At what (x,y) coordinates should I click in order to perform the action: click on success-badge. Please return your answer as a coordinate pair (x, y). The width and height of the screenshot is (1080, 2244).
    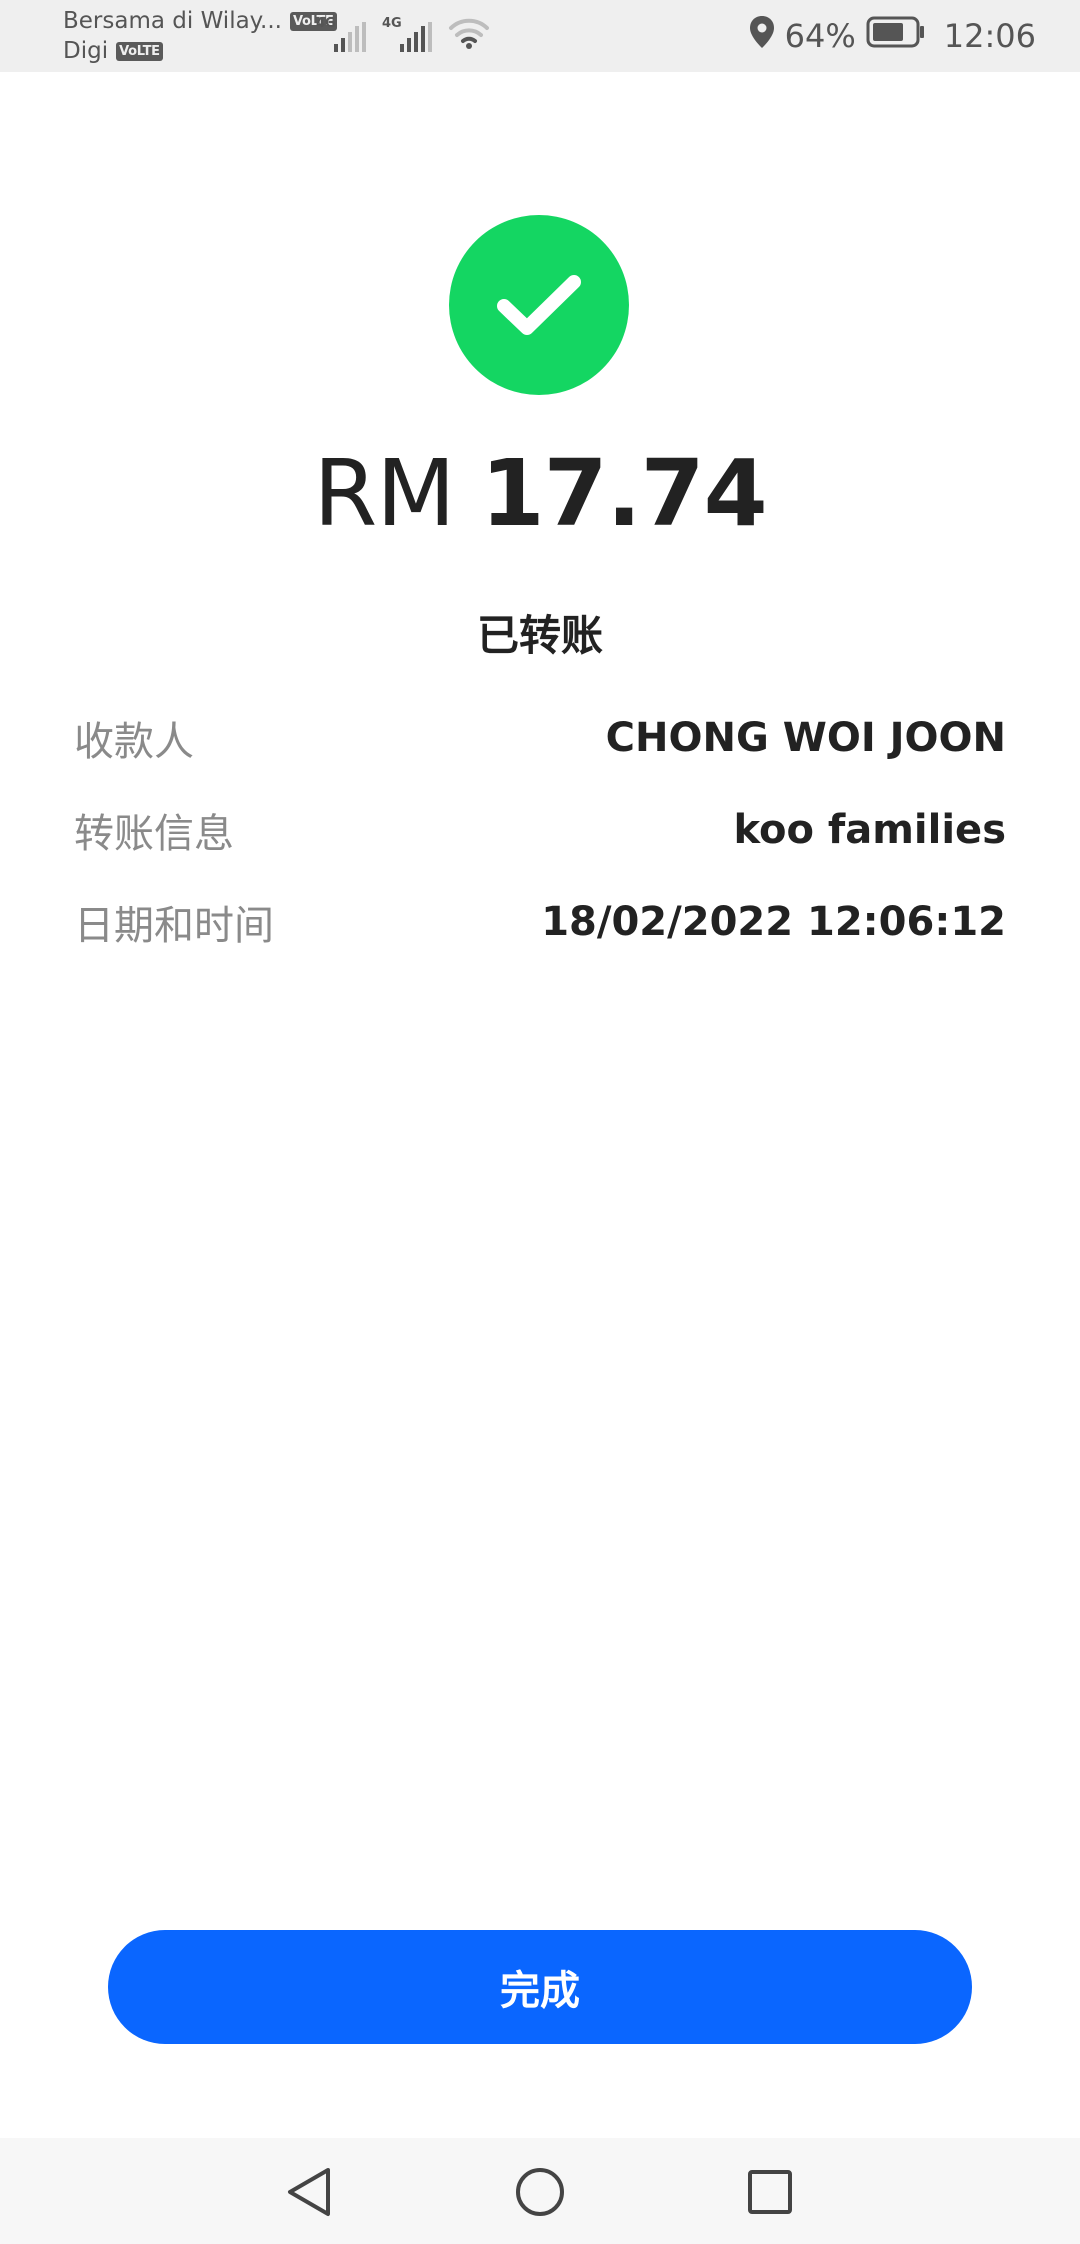
    Looking at the image, I should click on (539, 305).